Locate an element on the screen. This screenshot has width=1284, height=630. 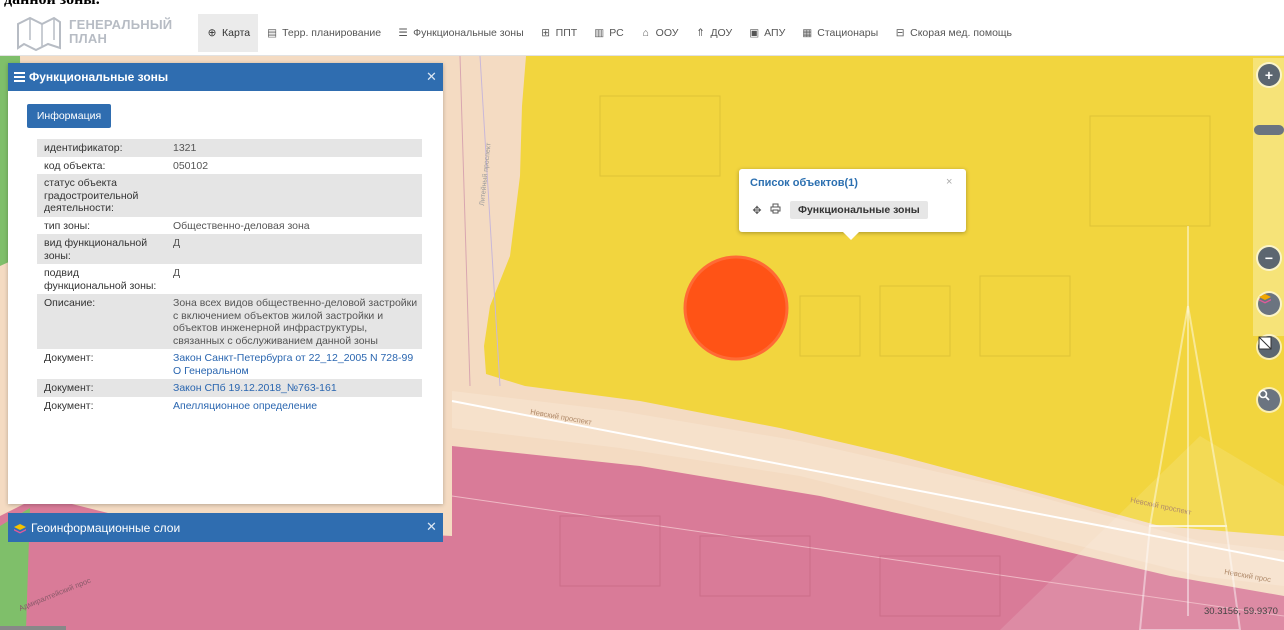
nav-item-8: ▦ Стационары is located at coordinates (839, 33).